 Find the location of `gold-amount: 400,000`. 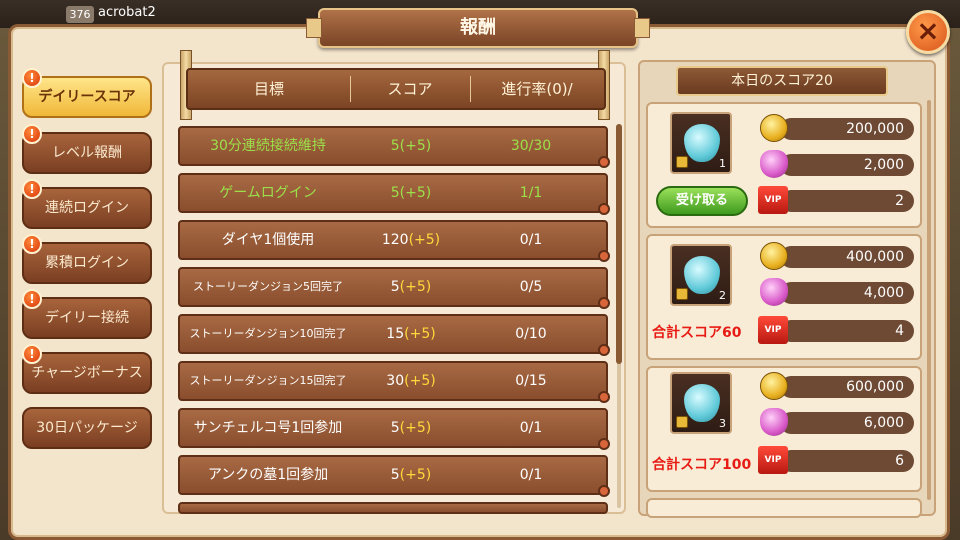

gold-amount: 400,000 is located at coordinates (847, 257).